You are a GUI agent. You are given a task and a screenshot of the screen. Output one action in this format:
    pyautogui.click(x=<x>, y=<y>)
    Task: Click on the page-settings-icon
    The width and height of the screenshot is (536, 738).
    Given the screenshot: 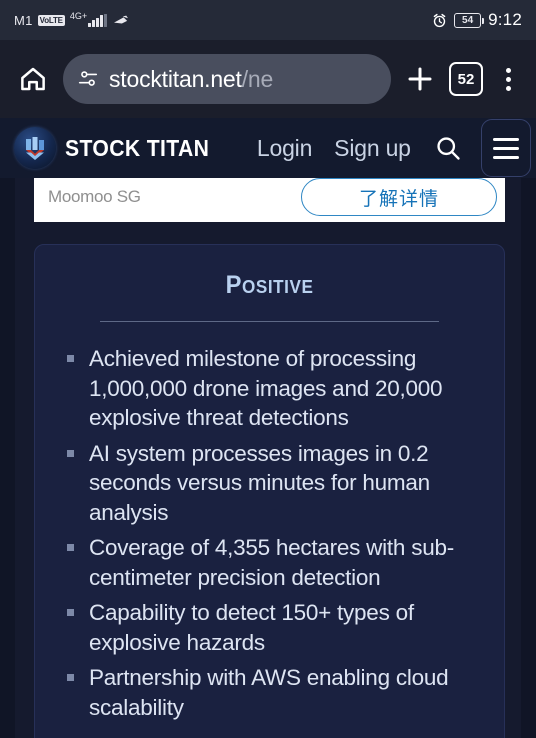 What is the action you would take?
    pyautogui.click(x=88, y=79)
    